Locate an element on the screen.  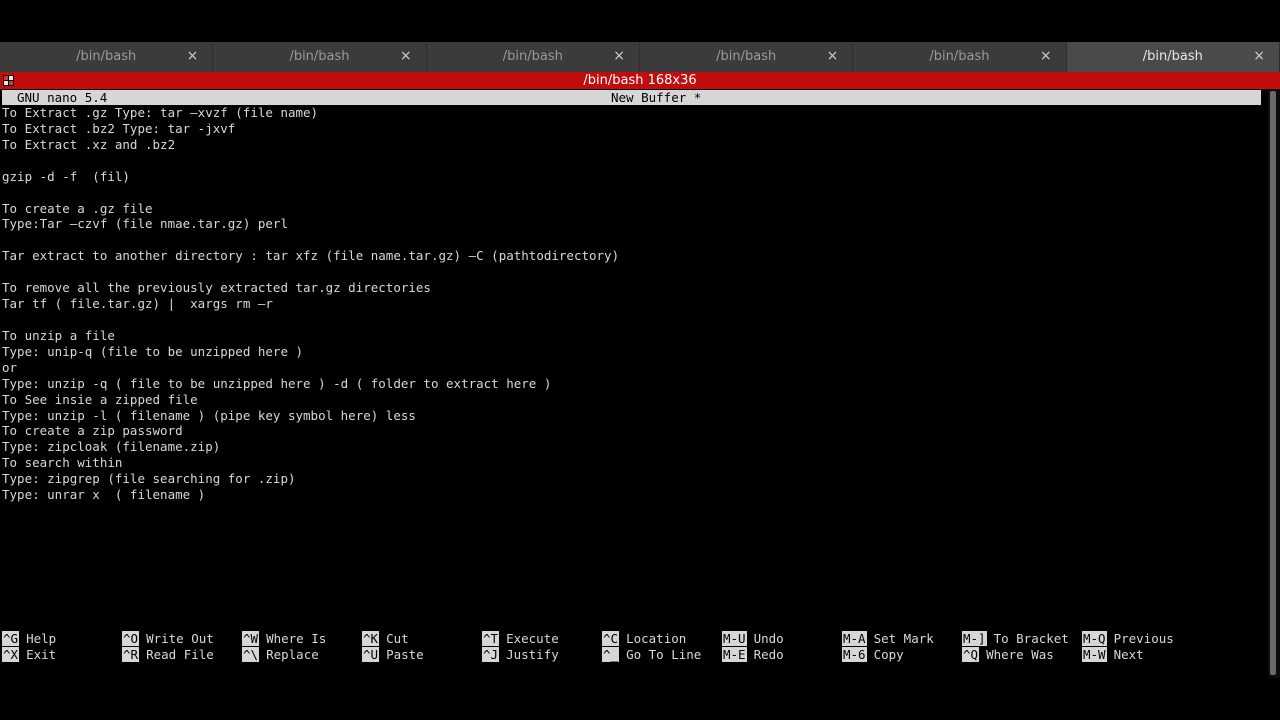
tab-bash-6-active: /bin/bash × is located at coordinates (1173, 57).